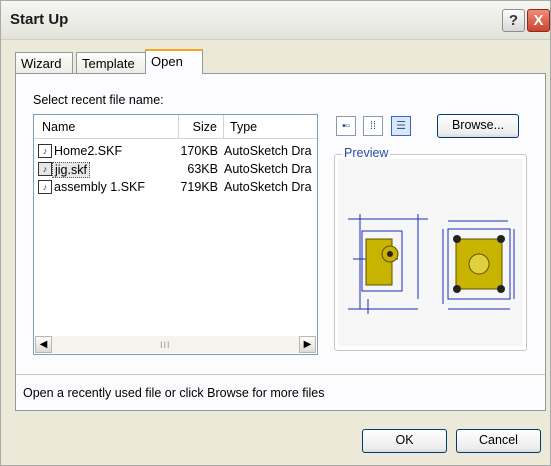  What do you see at coordinates (98, 100) in the screenshot?
I see `section-label: Select recent file name:` at bounding box center [98, 100].